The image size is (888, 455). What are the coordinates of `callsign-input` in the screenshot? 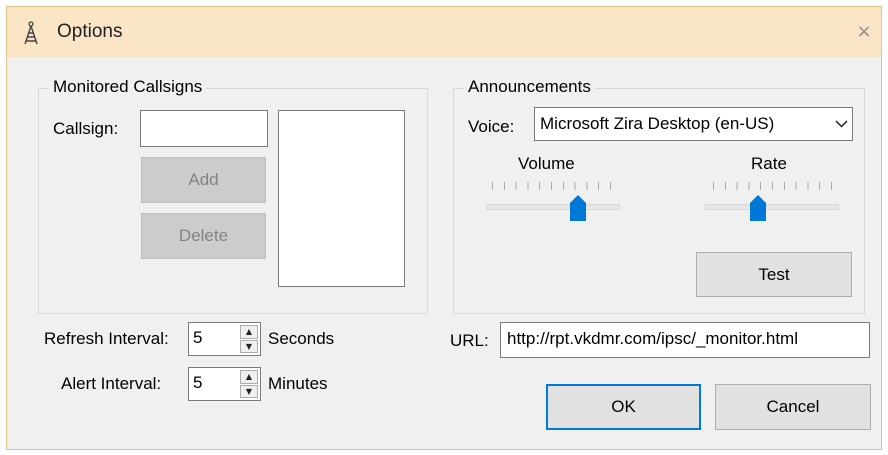 It's located at (204, 128).